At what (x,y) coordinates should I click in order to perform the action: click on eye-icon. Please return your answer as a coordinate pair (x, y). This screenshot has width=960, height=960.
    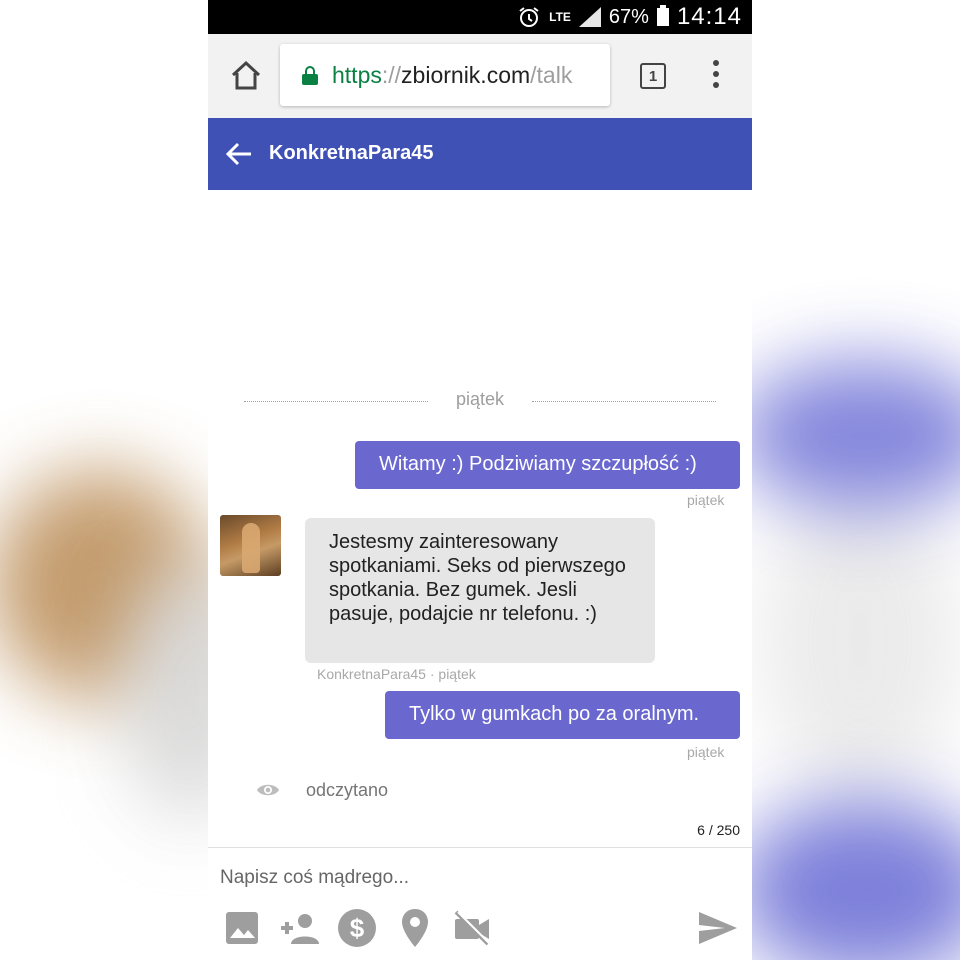
    Looking at the image, I should click on (268, 790).